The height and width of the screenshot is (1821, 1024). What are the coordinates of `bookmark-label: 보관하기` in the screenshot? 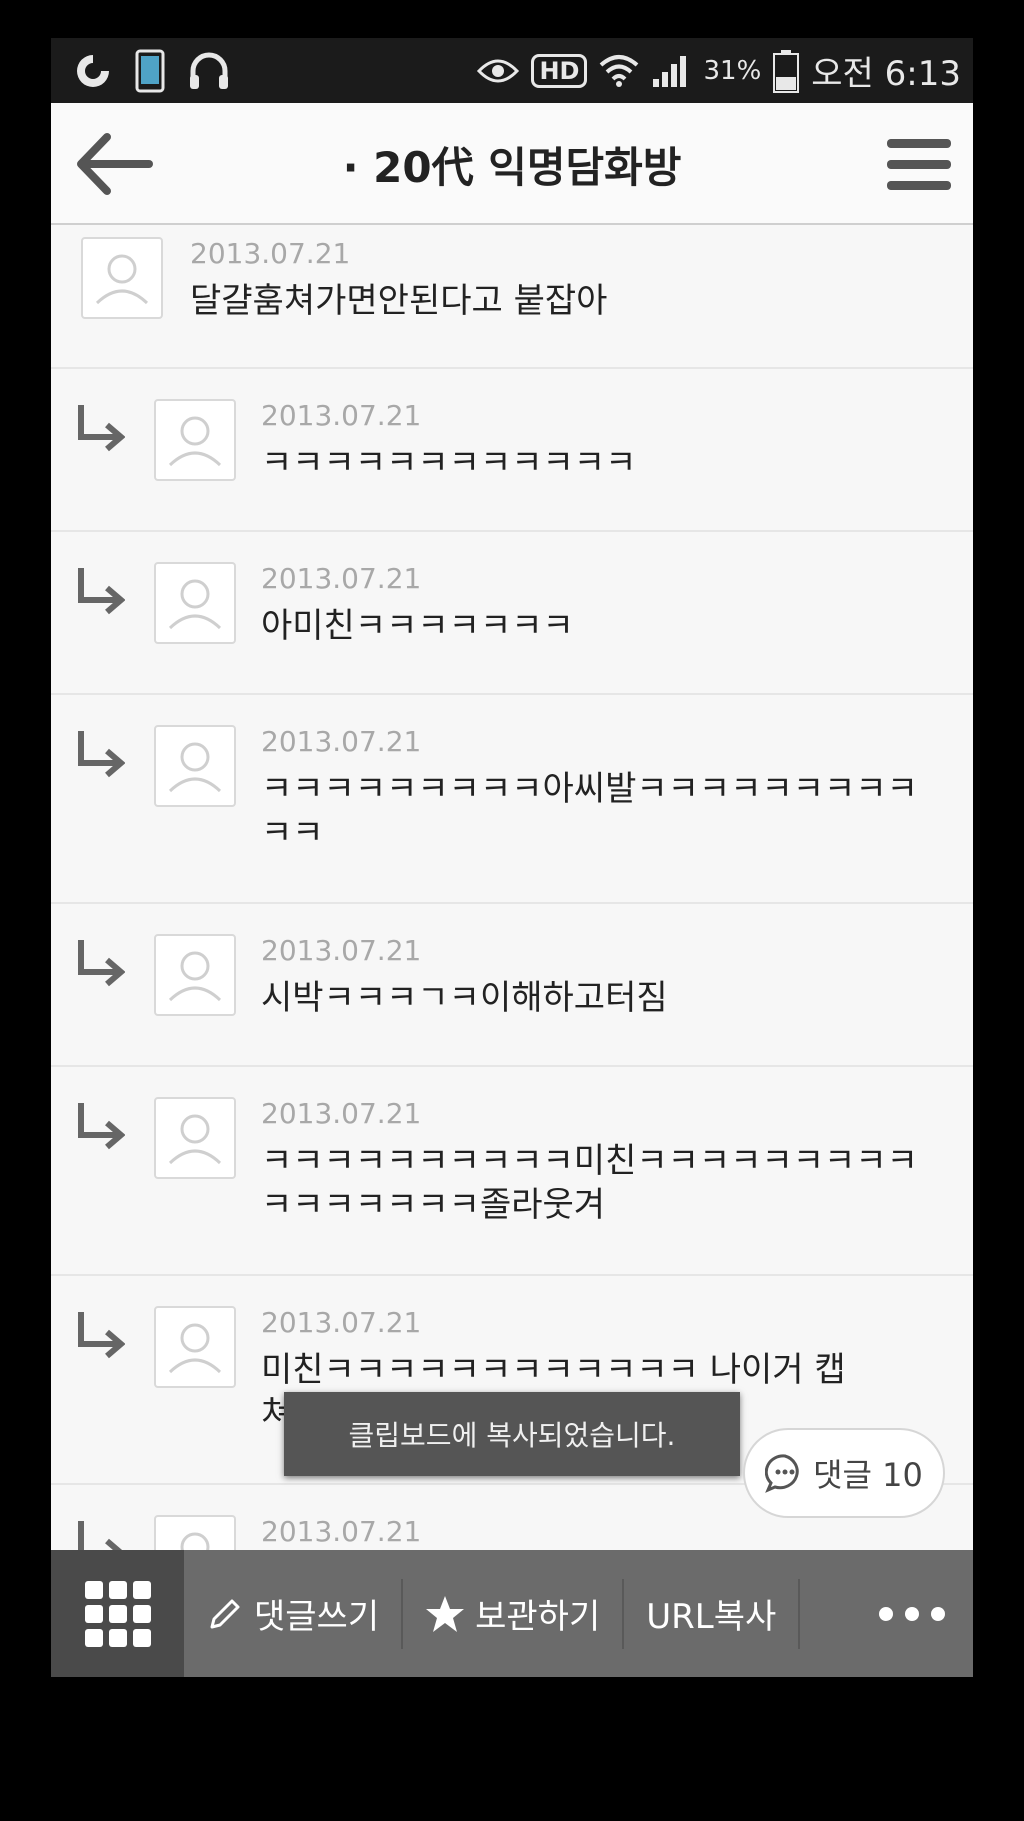 It's located at (538, 1617).